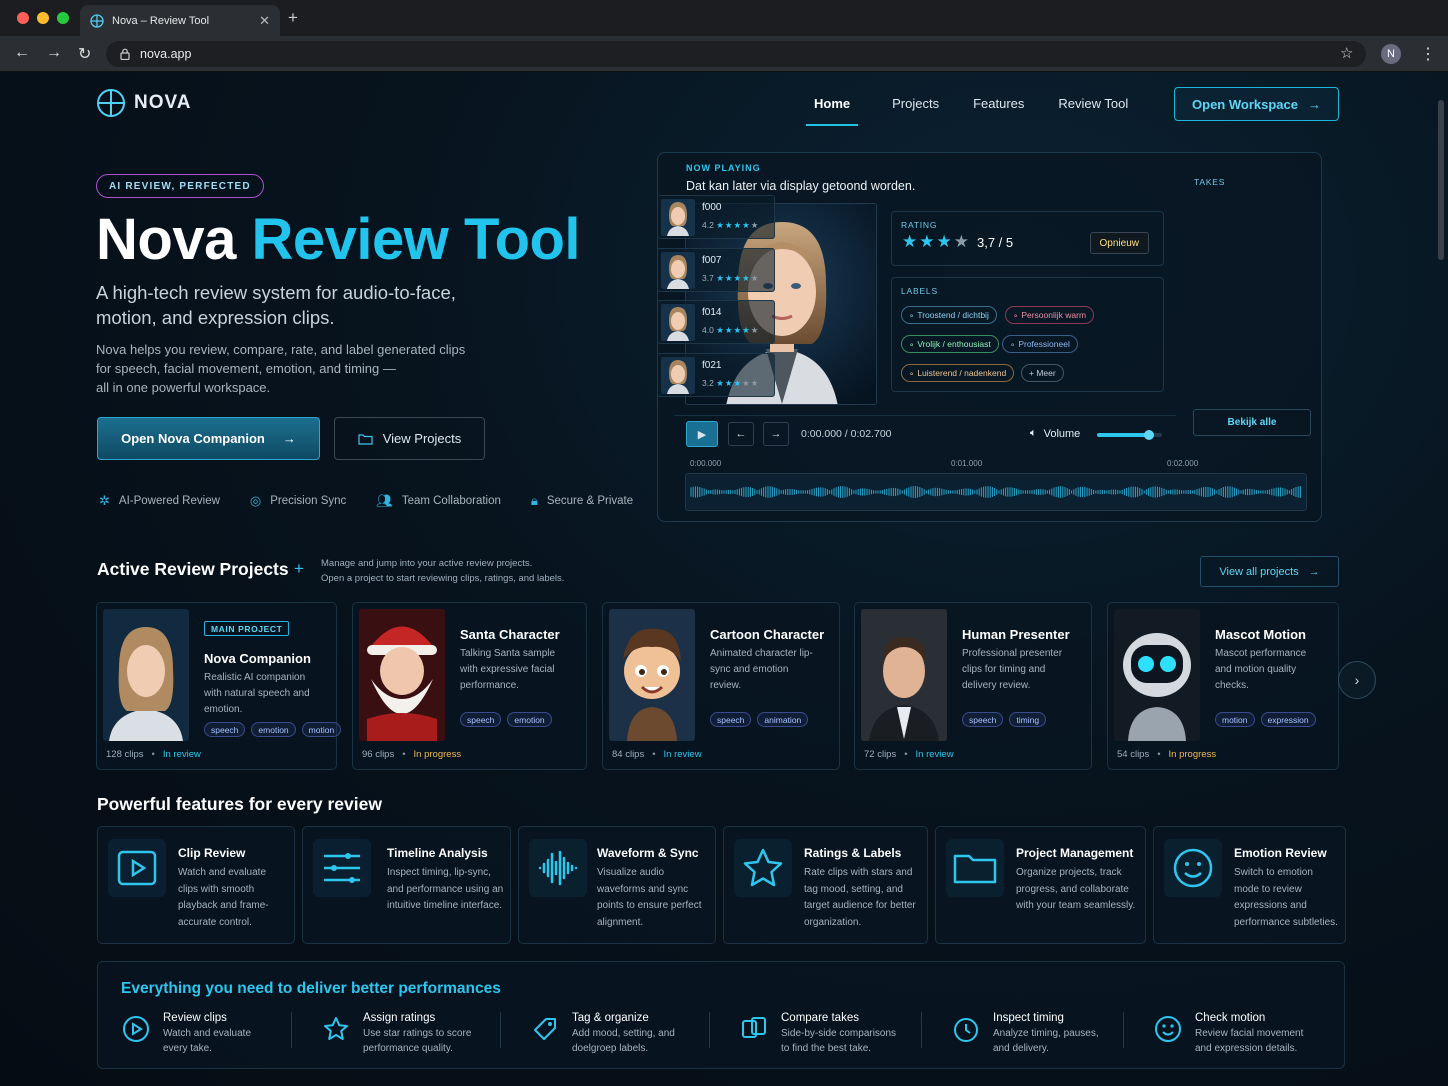 This screenshot has width=1448, height=1086. What do you see at coordinates (1441, 180) in the screenshot?
I see `scrollbar` at bounding box center [1441, 180].